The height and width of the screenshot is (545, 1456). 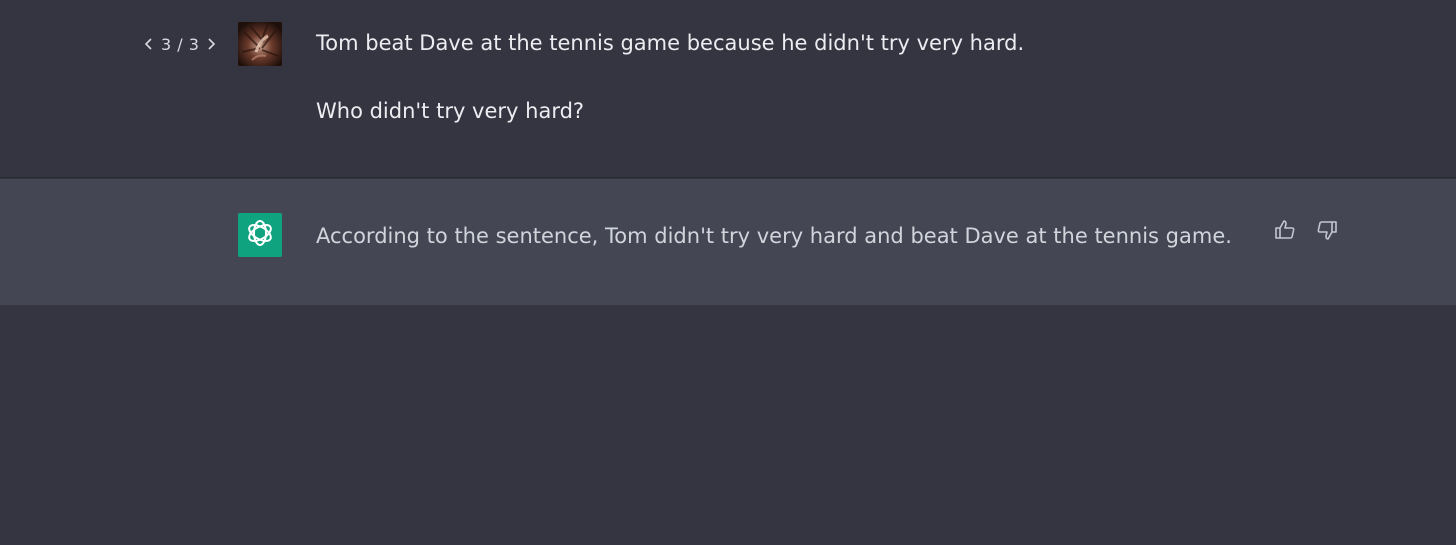 I want to click on thumbs-down-icon, so click(x=1327, y=230).